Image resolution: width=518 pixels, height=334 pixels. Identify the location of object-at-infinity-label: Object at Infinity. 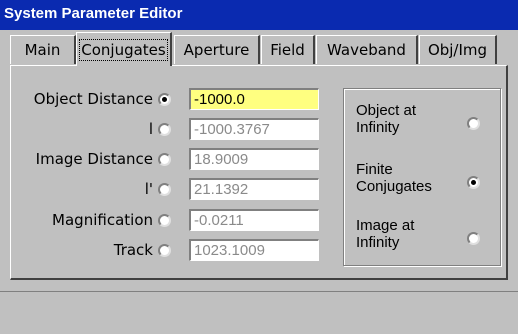
(386, 119).